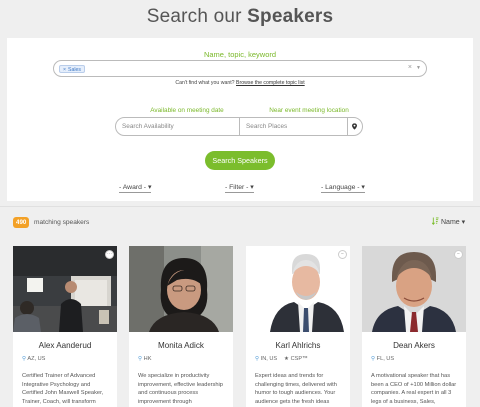 The image size is (480, 407). I want to click on award-filter: - Award - ▾, so click(135, 188).